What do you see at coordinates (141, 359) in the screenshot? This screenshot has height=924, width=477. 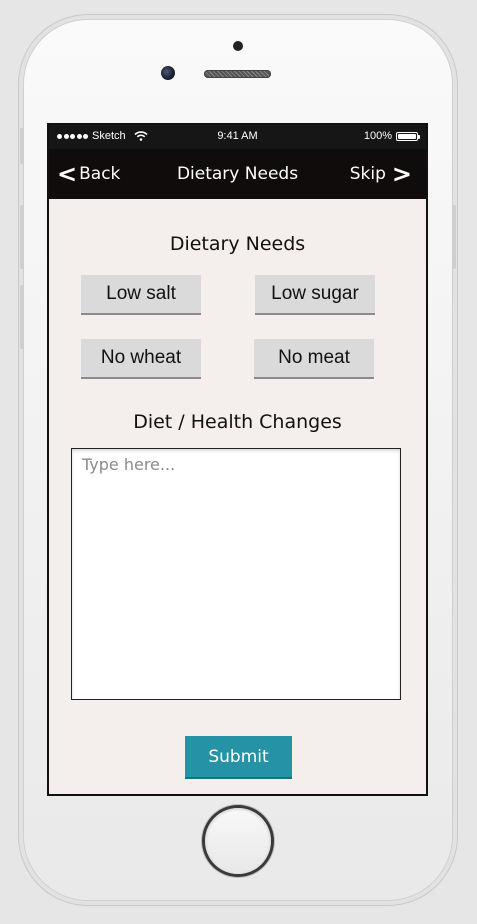 I see `option-no-wheat-button: No wheat` at bounding box center [141, 359].